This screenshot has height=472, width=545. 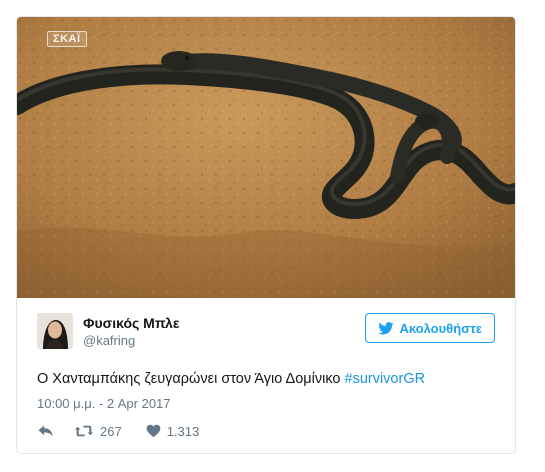 I want to click on follow-button: Ακολουθήστε, so click(x=430, y=328).